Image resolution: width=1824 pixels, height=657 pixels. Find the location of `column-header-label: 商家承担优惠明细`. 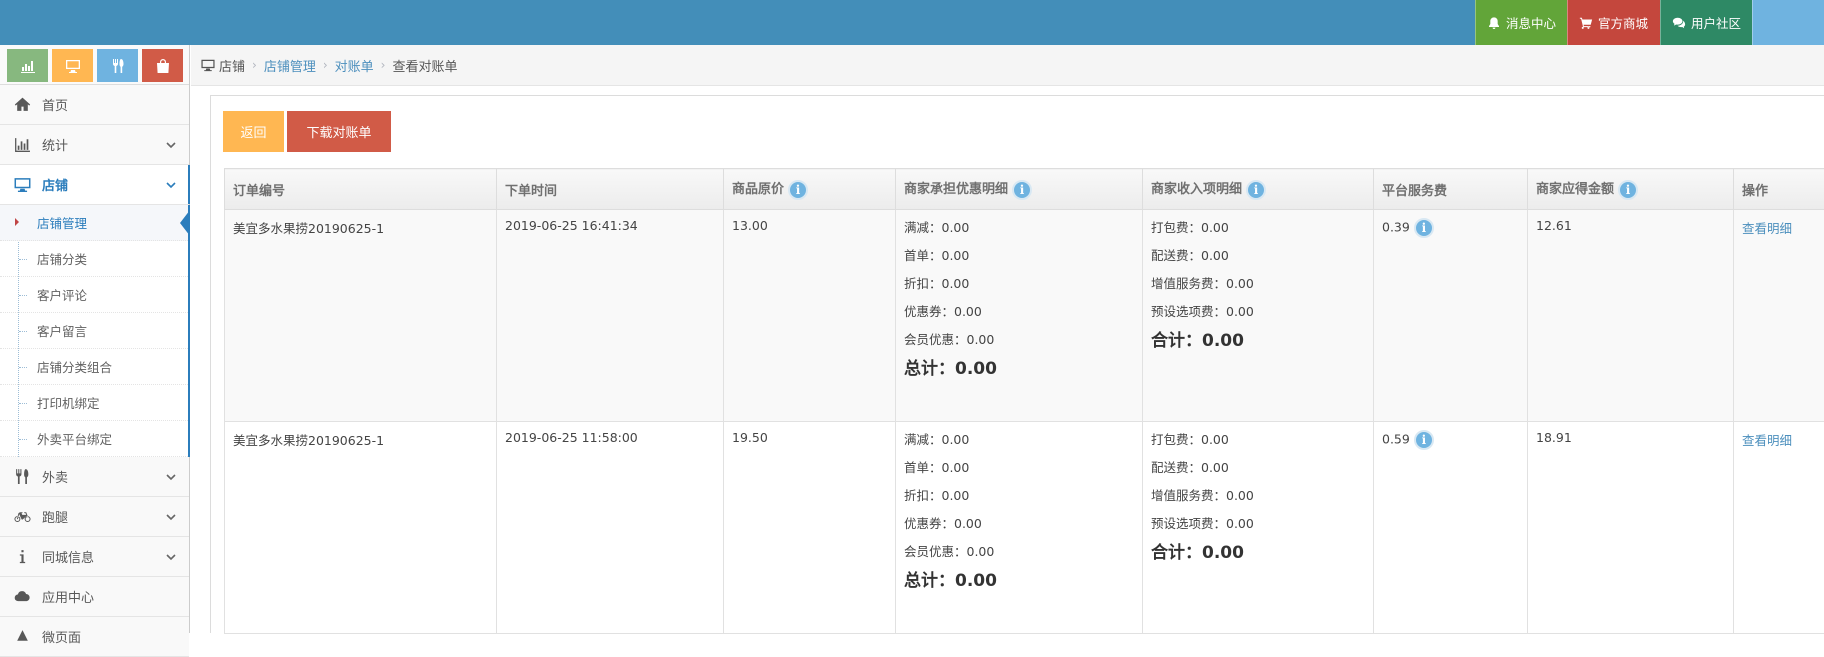

column-header-label: 商家承担优惠明细 is located at coordinates (956, 189).